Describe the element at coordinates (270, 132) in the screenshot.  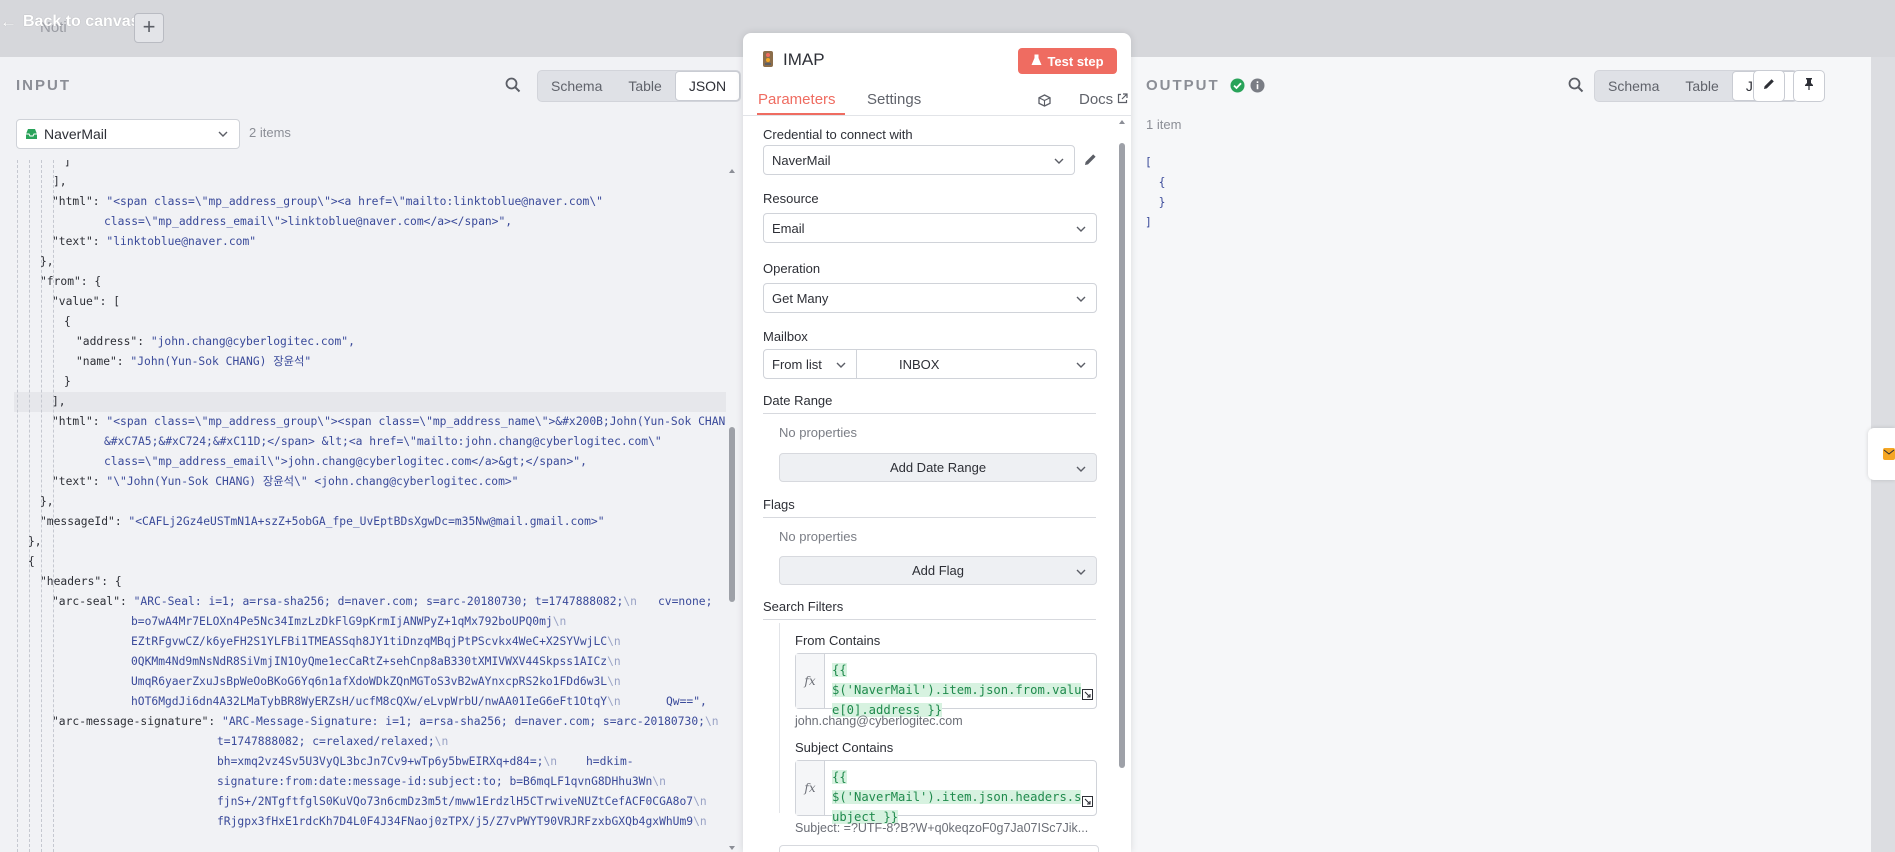
I see `input-items-count: 2 items` at that location.